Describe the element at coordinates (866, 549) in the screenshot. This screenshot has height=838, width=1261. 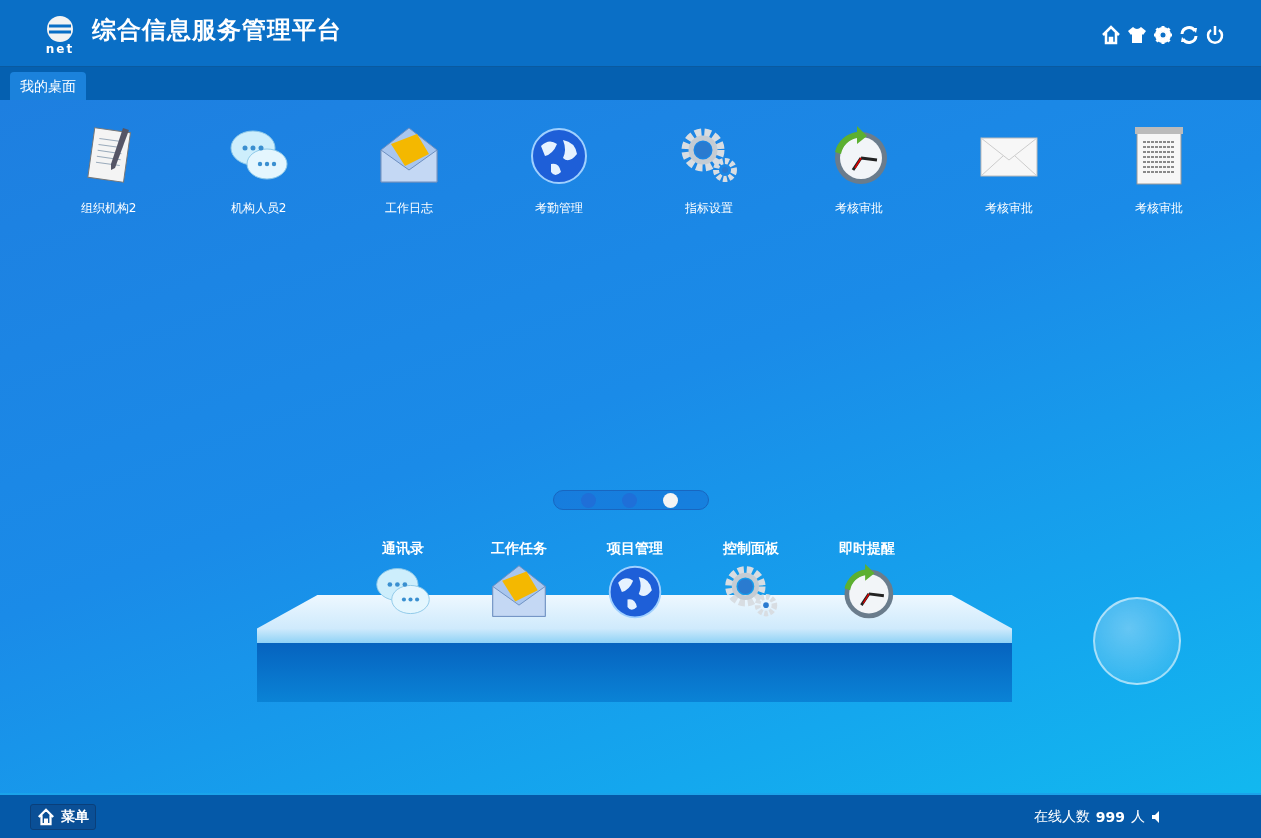
I see `dock-label: 即时提醒` at that location.